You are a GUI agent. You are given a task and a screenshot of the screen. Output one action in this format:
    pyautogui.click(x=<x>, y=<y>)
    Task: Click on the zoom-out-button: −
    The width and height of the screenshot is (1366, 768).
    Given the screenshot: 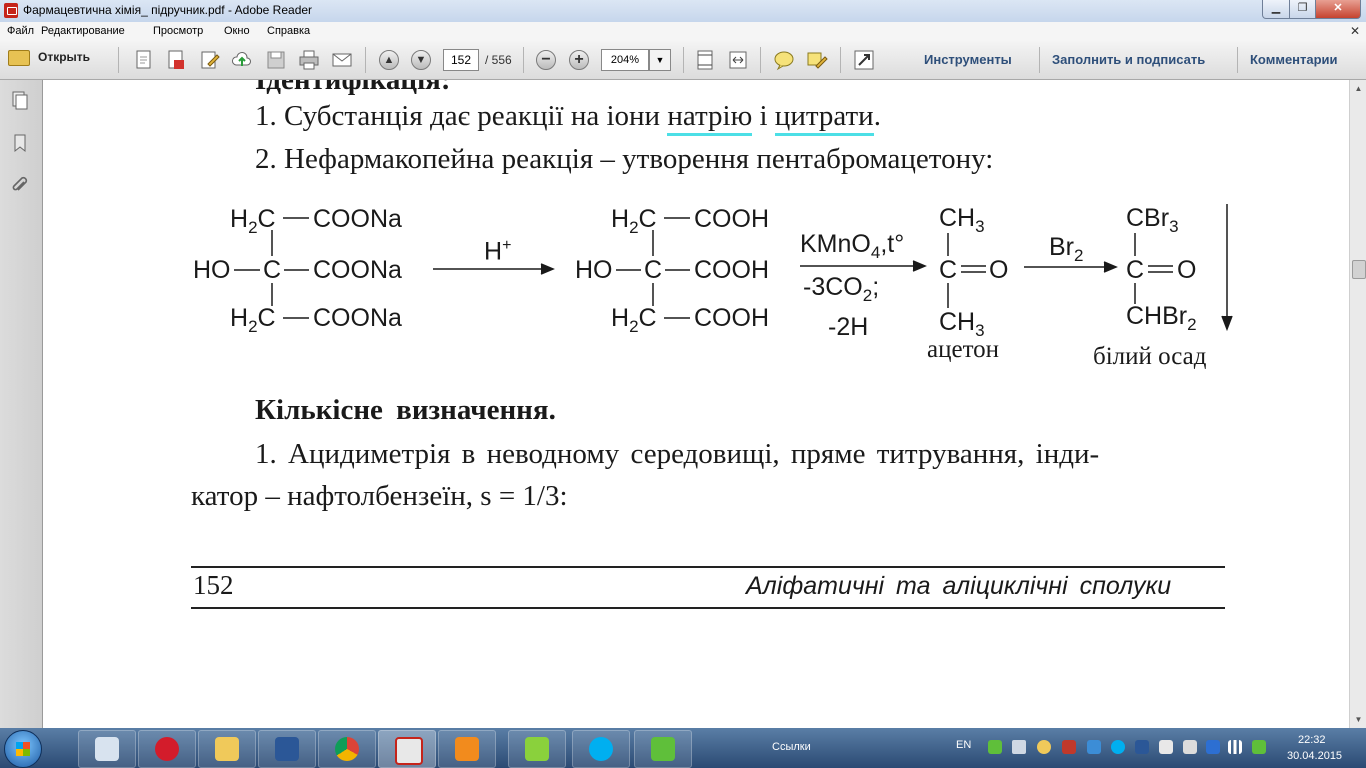 What is the action you would take?
    pyautogui.click(x=546, y=60)
    